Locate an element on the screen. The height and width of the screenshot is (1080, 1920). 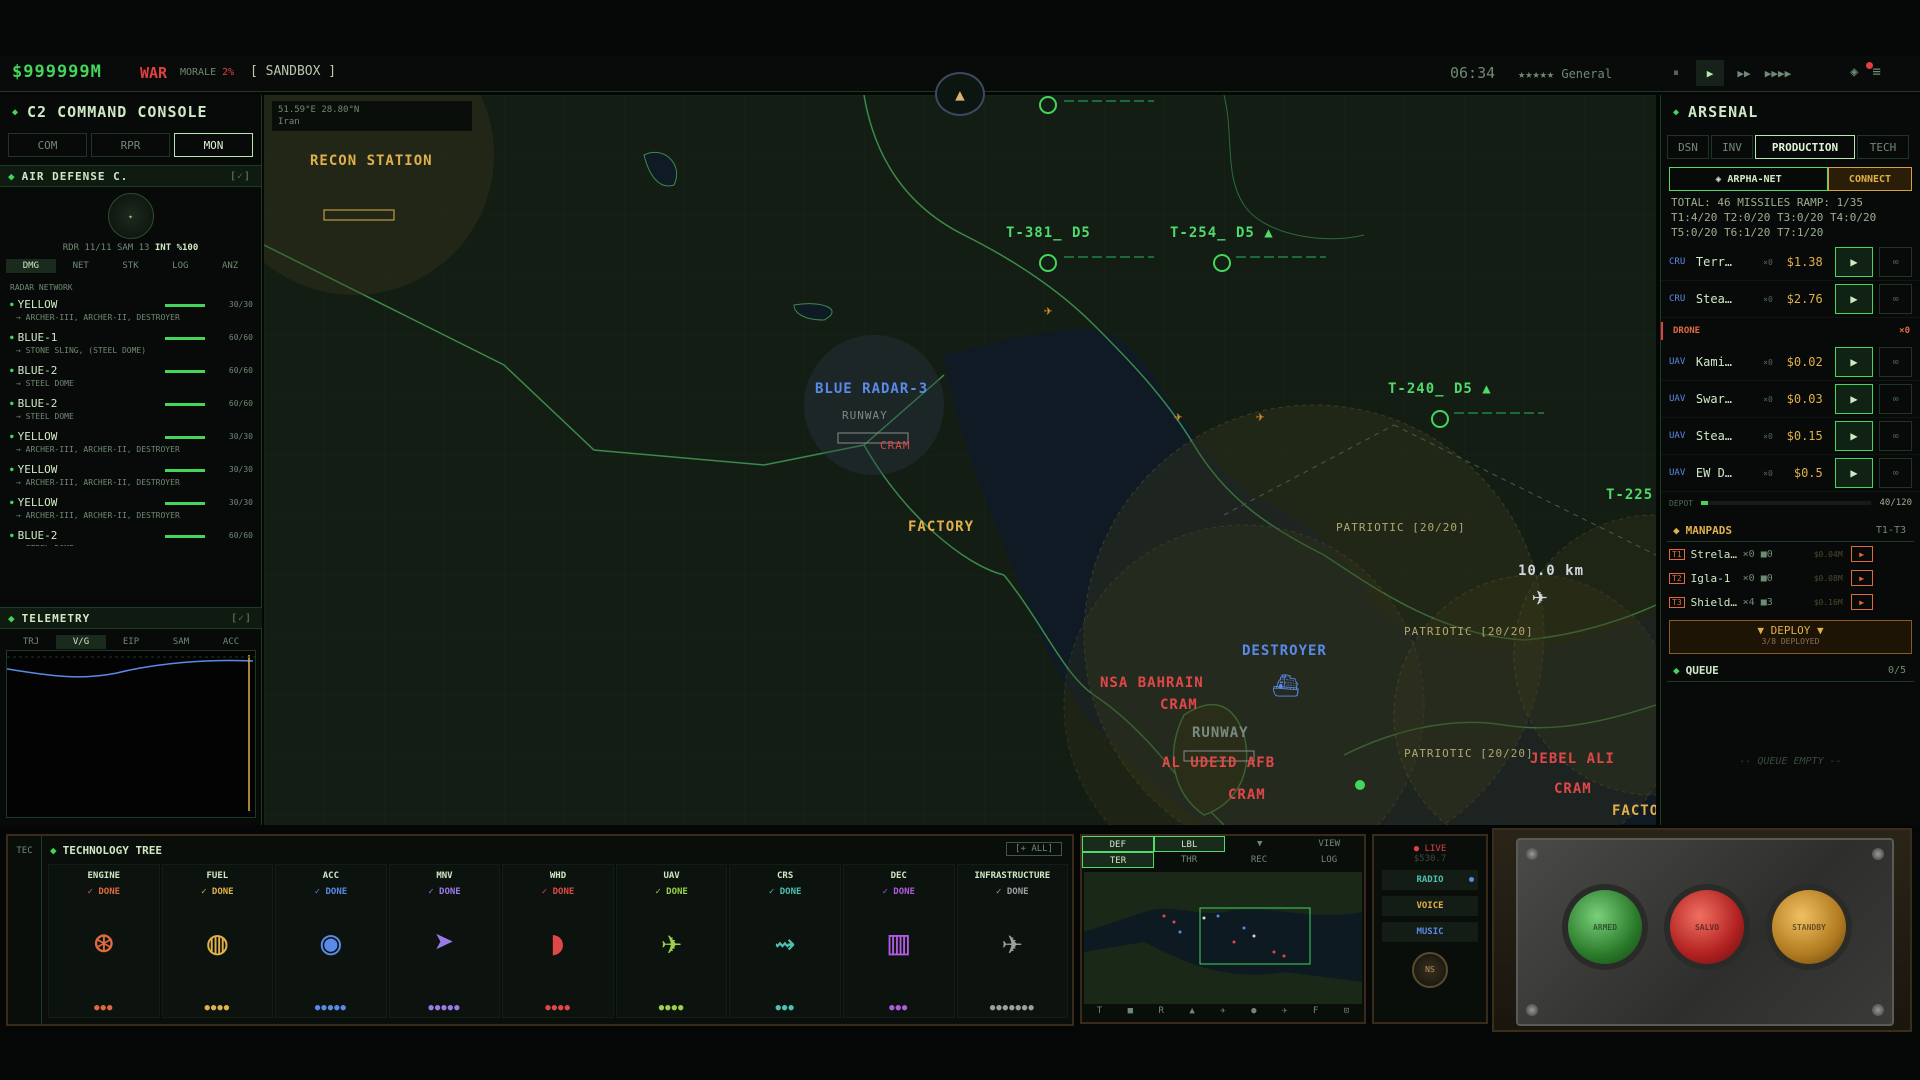
telemetry-header: ◆ TELEMETRY [✓] is located at coordinates (131, 618).